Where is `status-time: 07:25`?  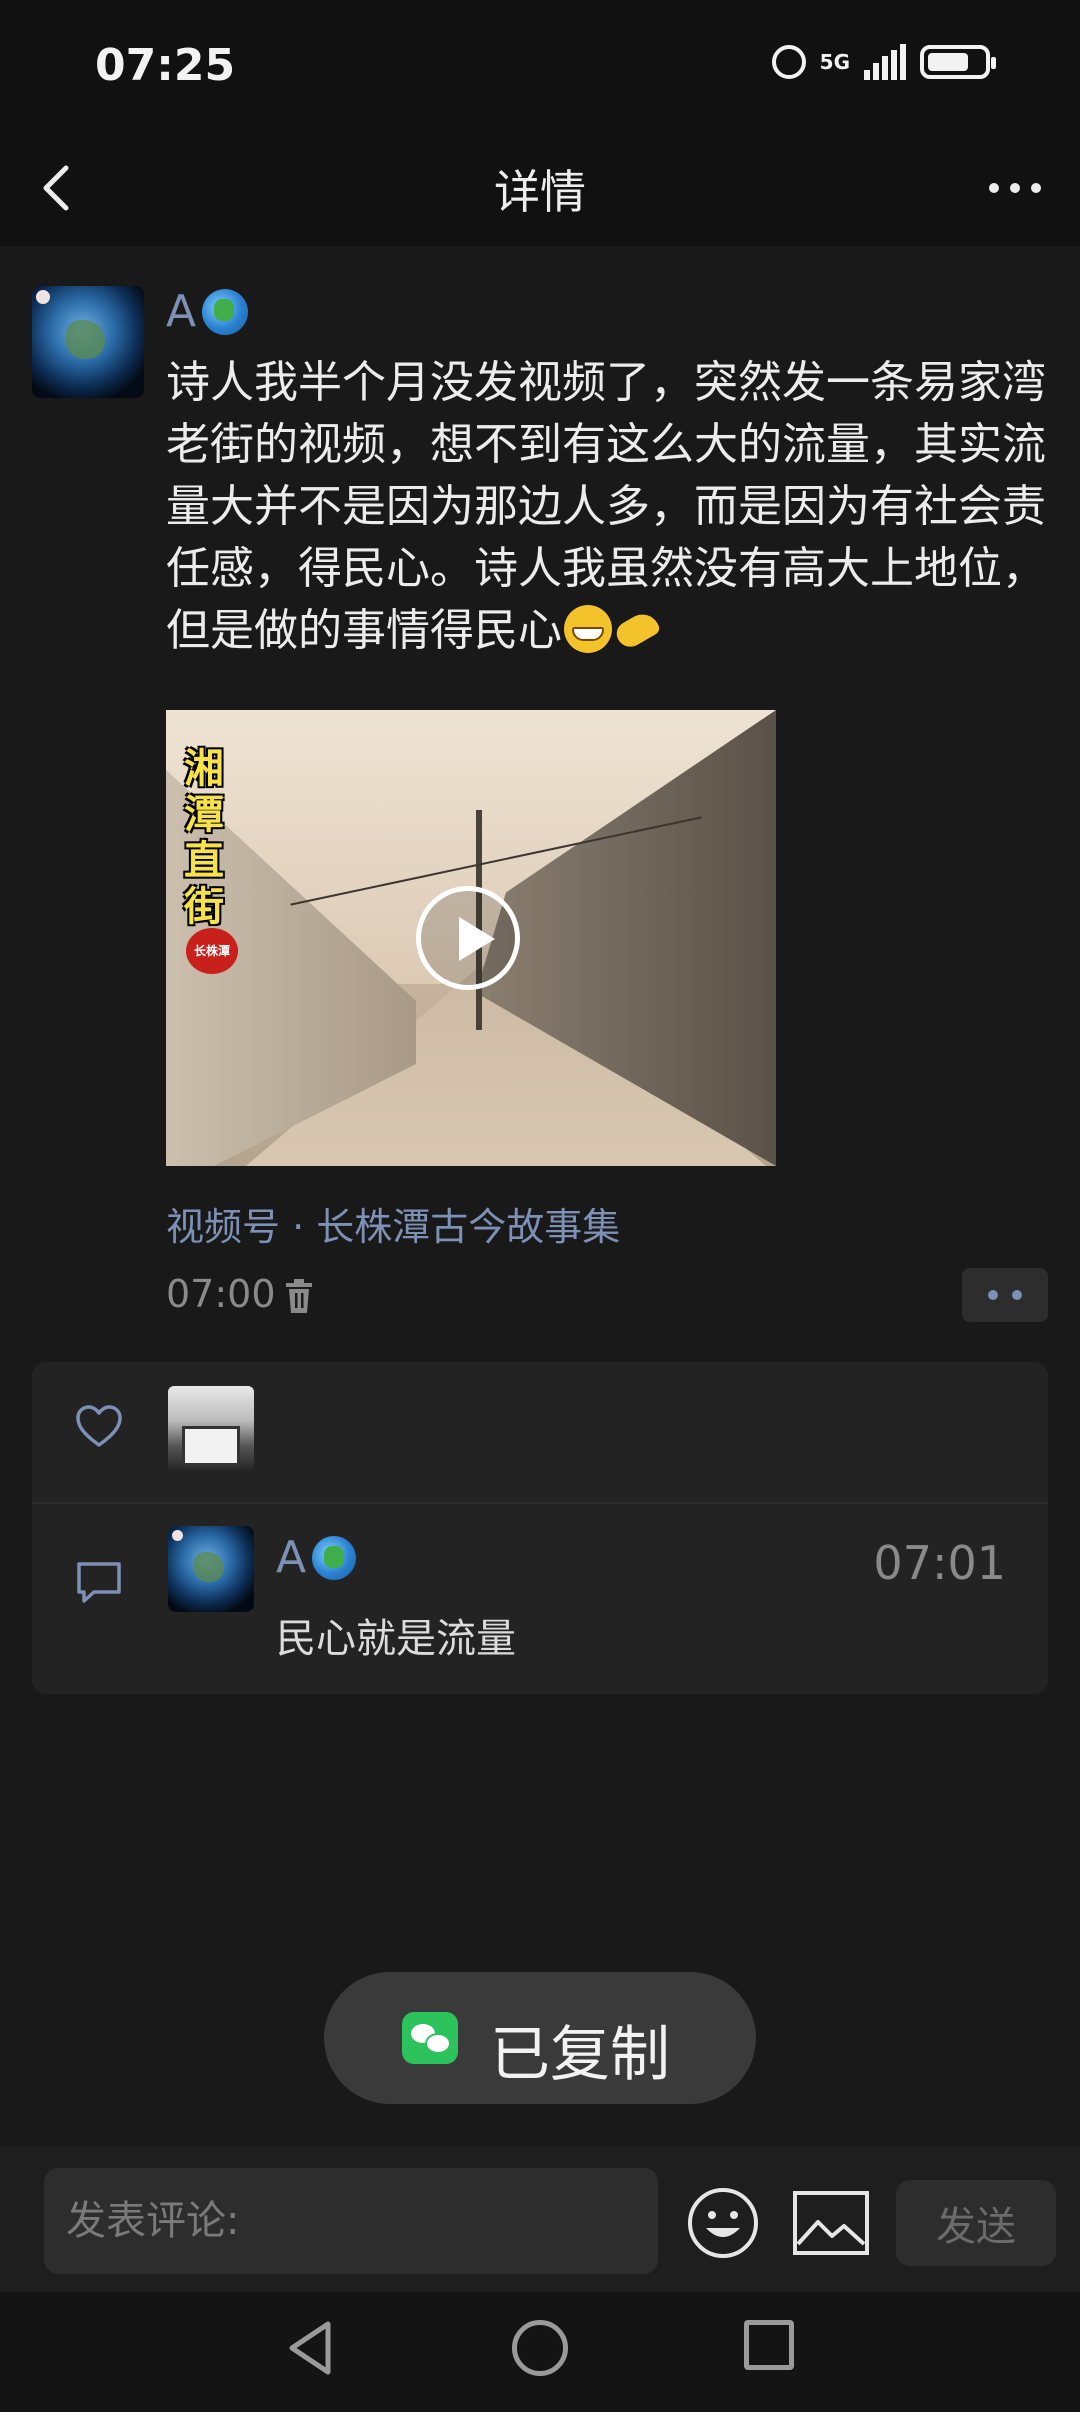
status-time: 07:25 is located at coordinates (165, 65).